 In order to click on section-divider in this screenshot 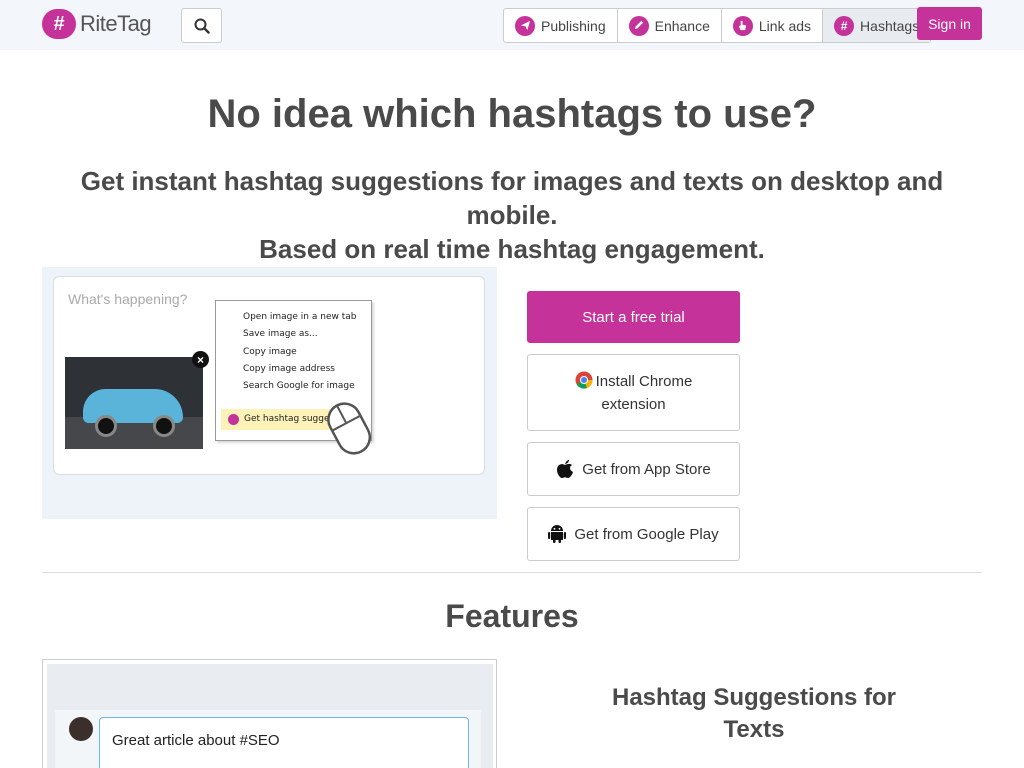, I will do `click(512, 572)`.